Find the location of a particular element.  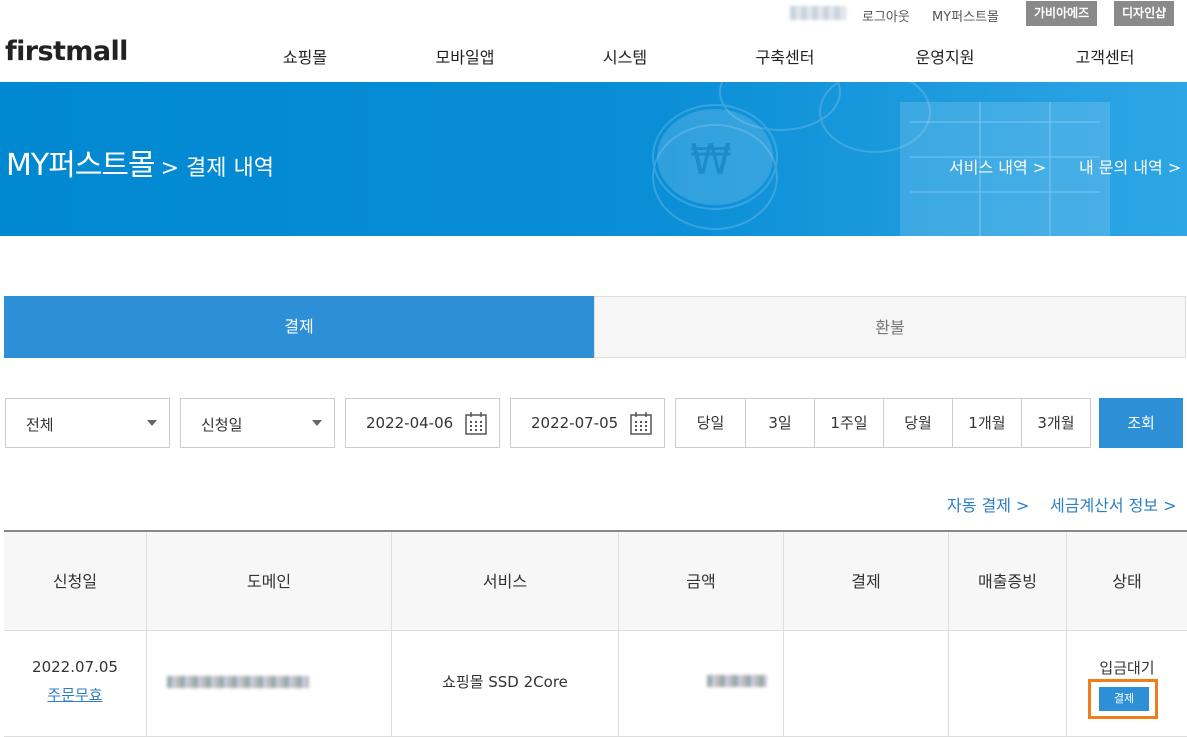

col-status: 상태 is located at coordinates (1126, 581).